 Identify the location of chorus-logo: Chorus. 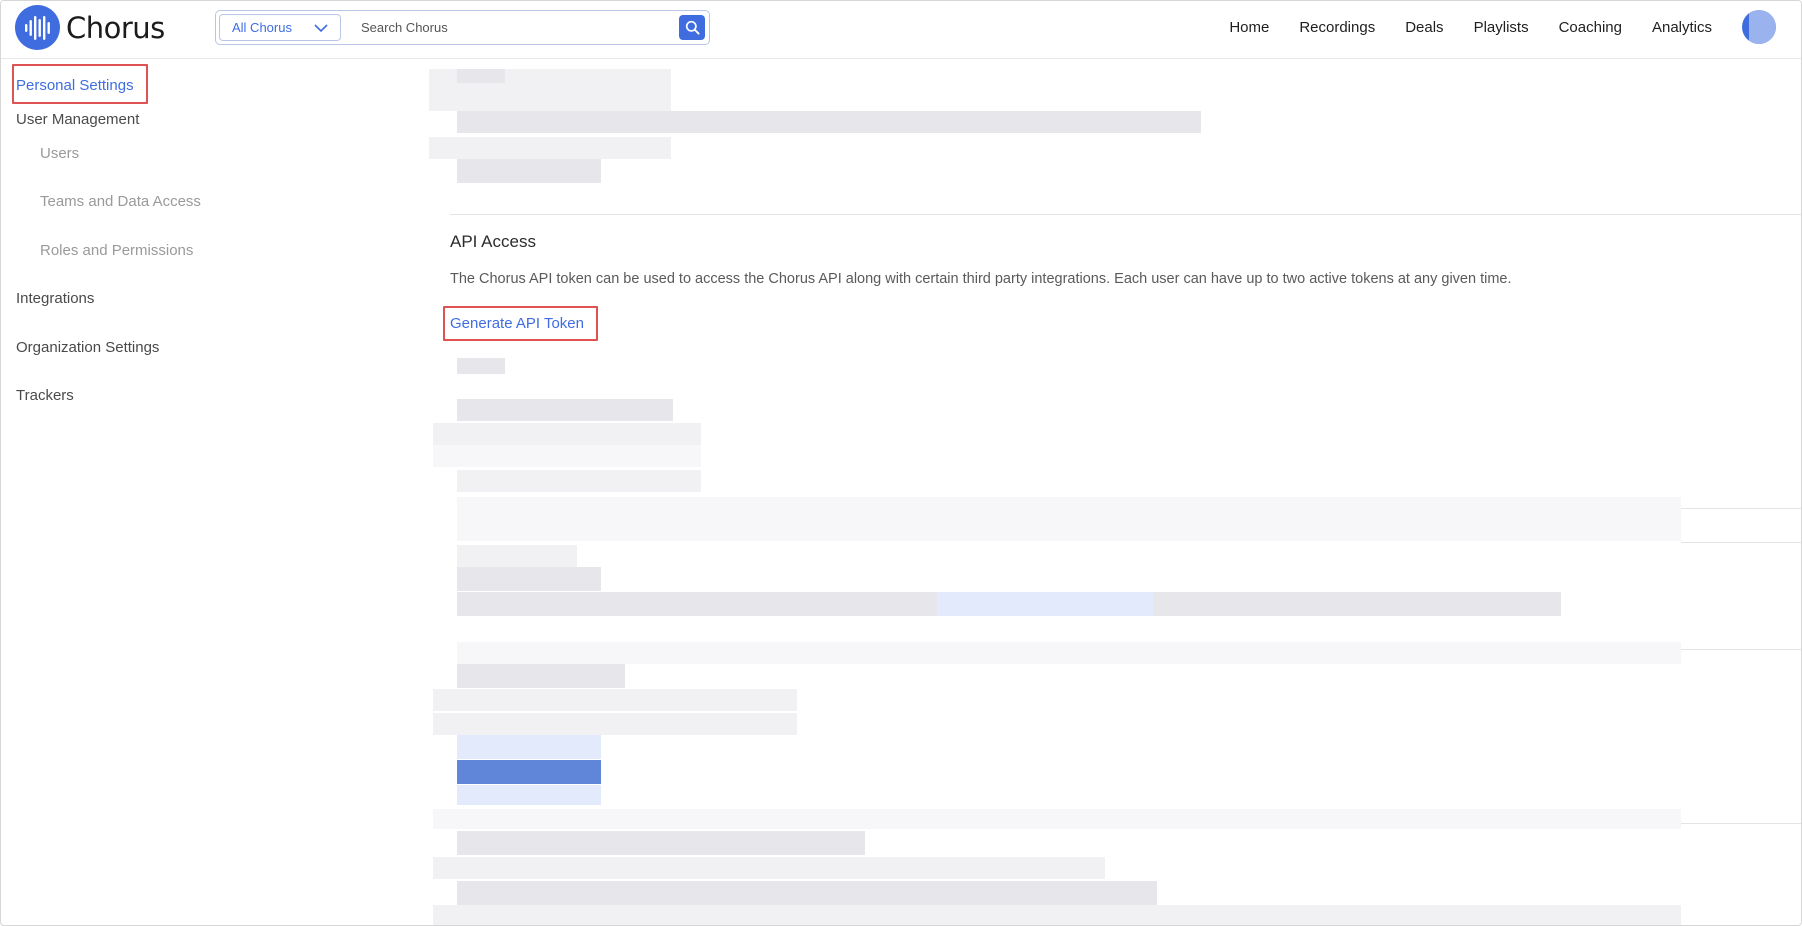
(90, 27).